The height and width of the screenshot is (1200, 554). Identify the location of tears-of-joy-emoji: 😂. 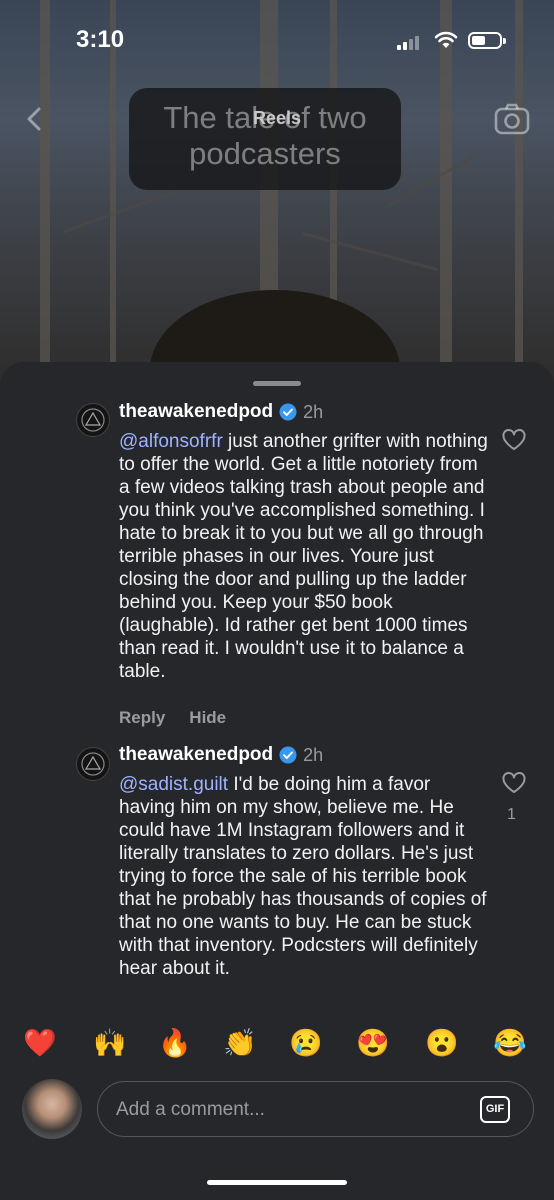
(510, 1043).